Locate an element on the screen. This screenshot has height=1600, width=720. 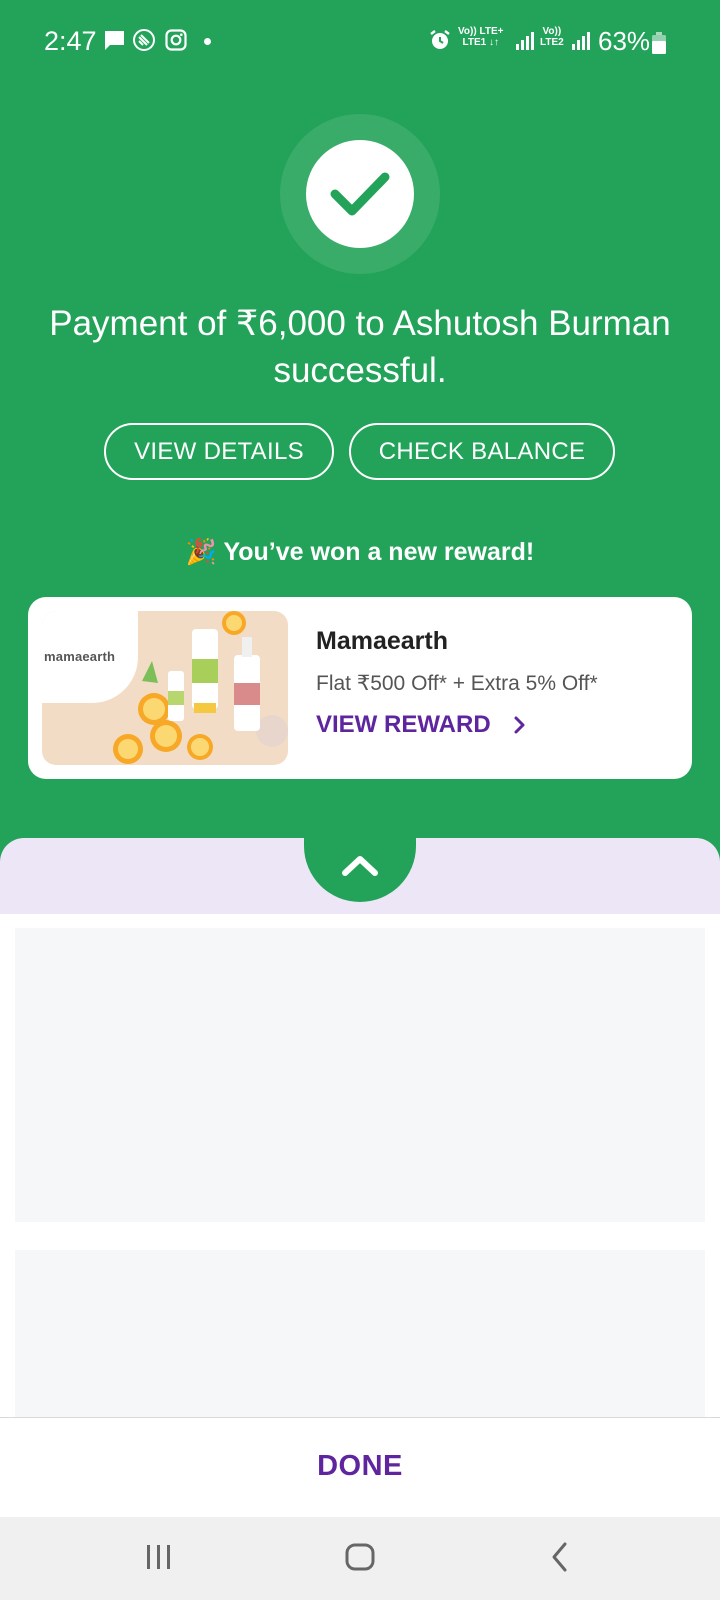
view-reward-button: VIEW REWARD is located at coordinates (421, 725).